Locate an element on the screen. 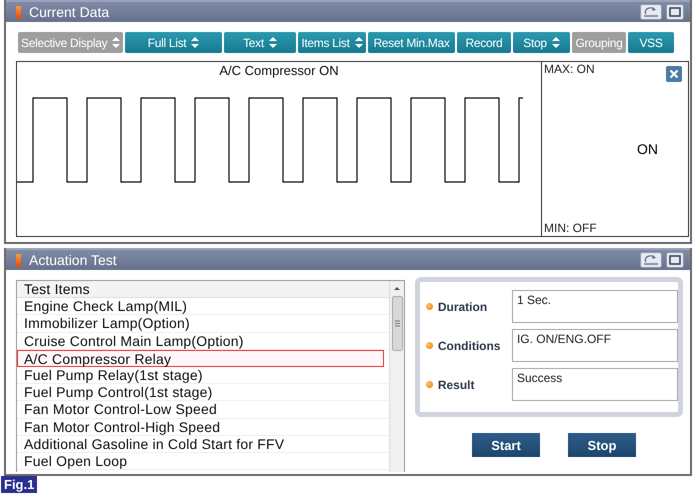 This screenshot has width=700, height=495. action-button: Start is located at coordinates (506, 445).